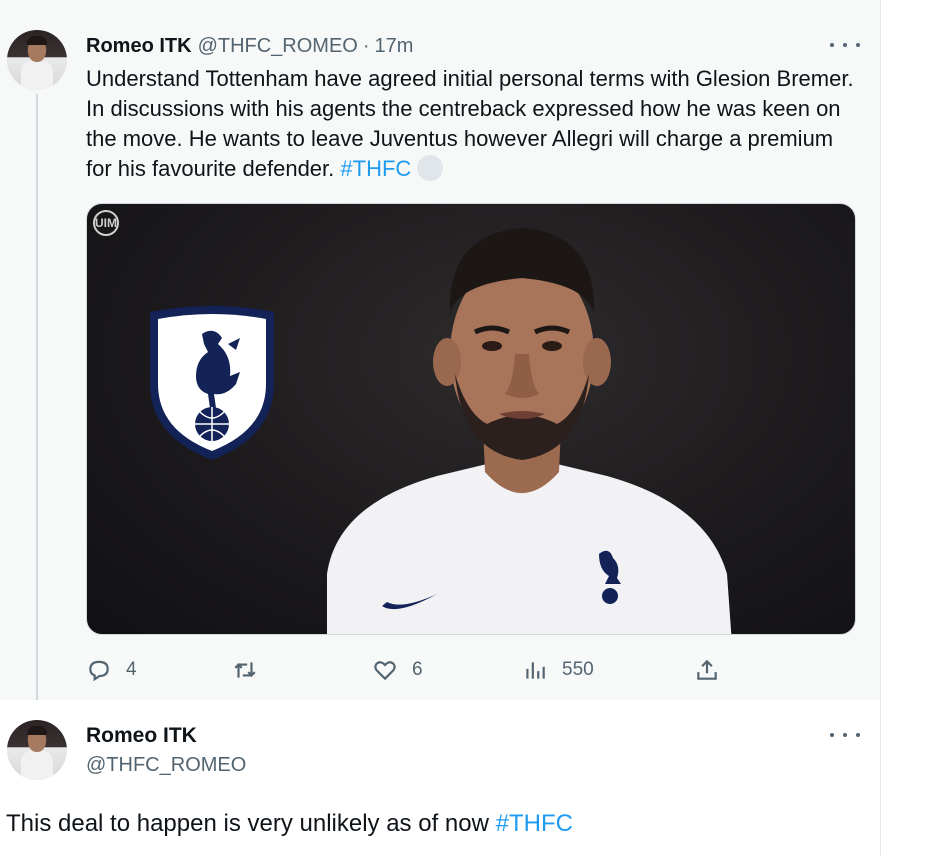 This screenshot has height=856, width=925. What do you see at coordinates (430, 168) in the screenshot?
I see `emoji-icon` at bounding box center [430, 168].